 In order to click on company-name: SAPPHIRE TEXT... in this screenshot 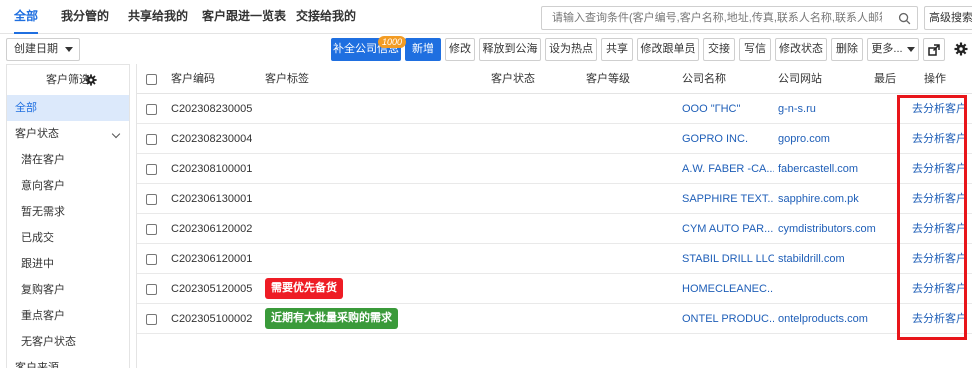, I will do `click(728, 199)`.